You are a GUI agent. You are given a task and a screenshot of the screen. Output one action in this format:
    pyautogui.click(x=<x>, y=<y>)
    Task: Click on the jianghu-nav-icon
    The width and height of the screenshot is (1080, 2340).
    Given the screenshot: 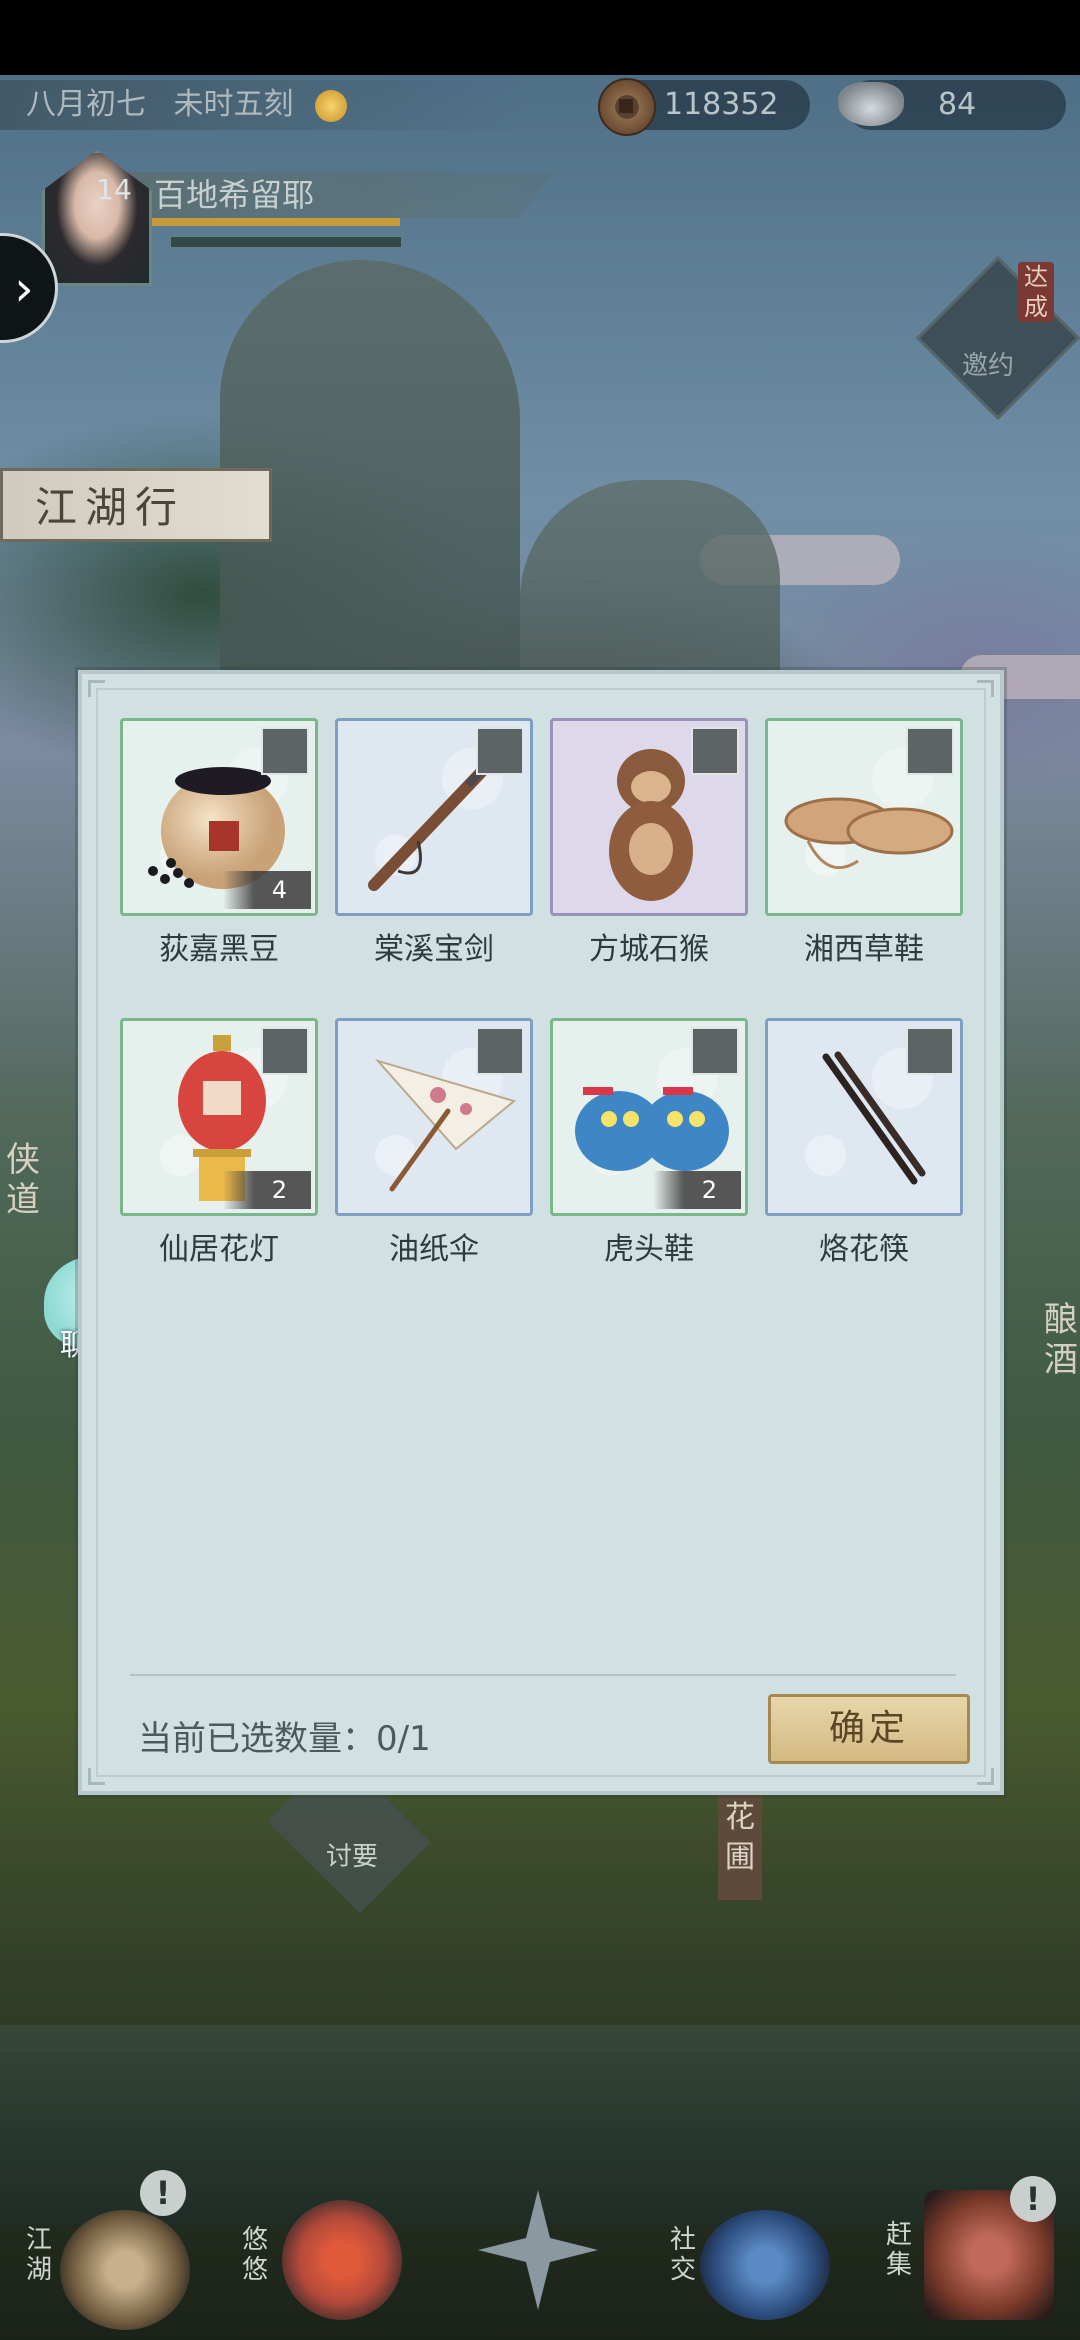 What is the action you would take?
    pyautogui.click(x=125, y=2270)
    